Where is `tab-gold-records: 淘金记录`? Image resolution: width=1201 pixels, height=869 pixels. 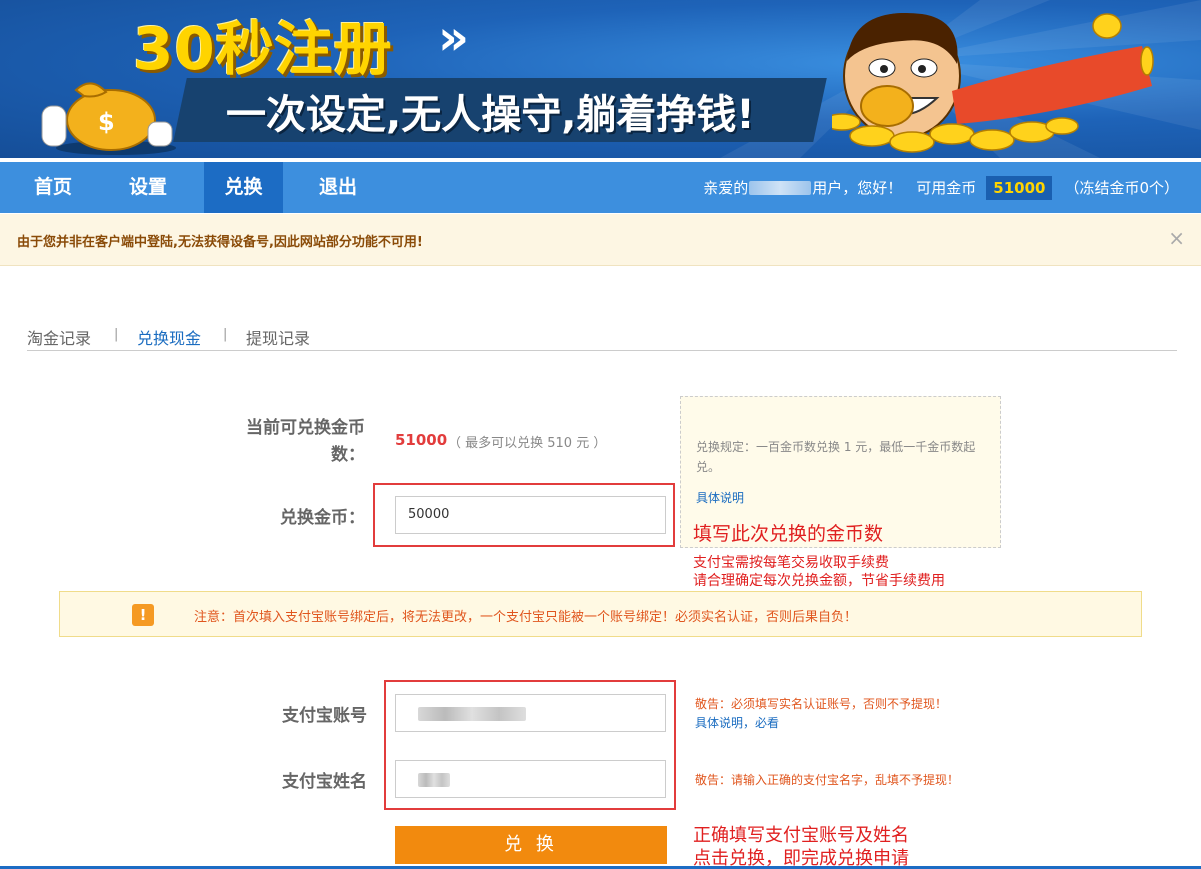 tab-gold-records: 淘金记录 is located at coordinates (59, 337).